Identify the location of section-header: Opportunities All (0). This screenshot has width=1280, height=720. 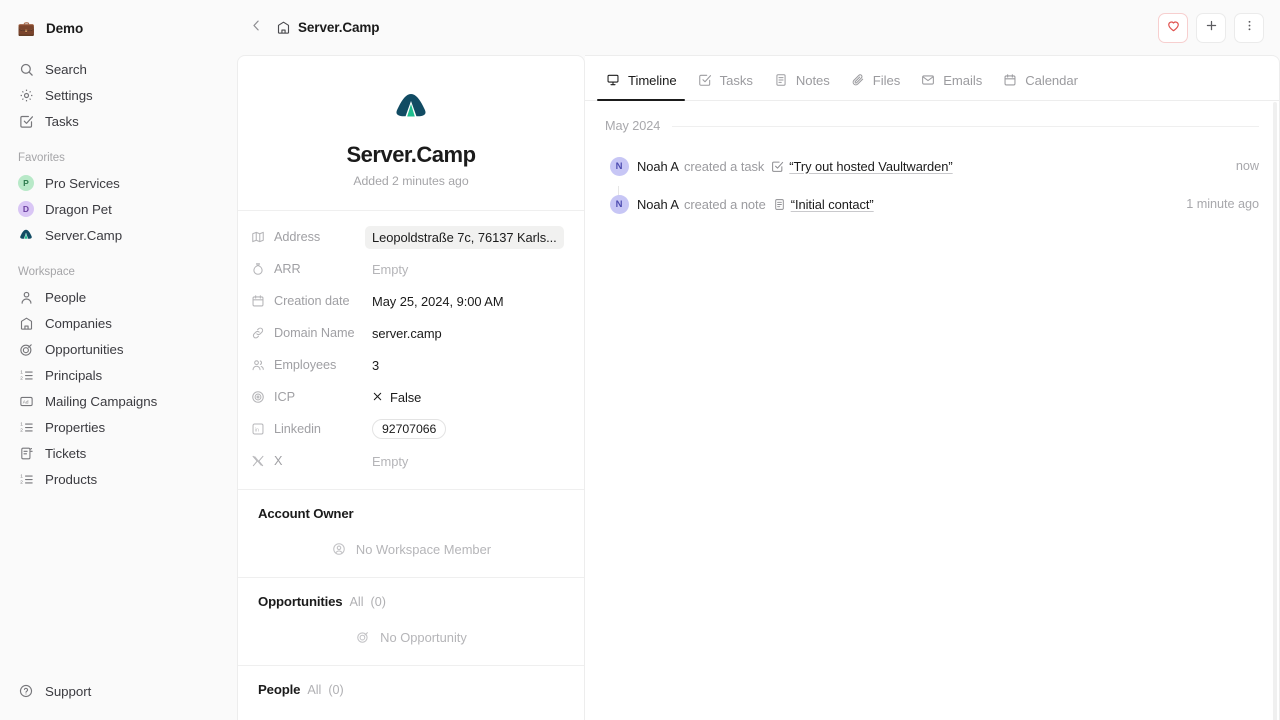
(411, 601).